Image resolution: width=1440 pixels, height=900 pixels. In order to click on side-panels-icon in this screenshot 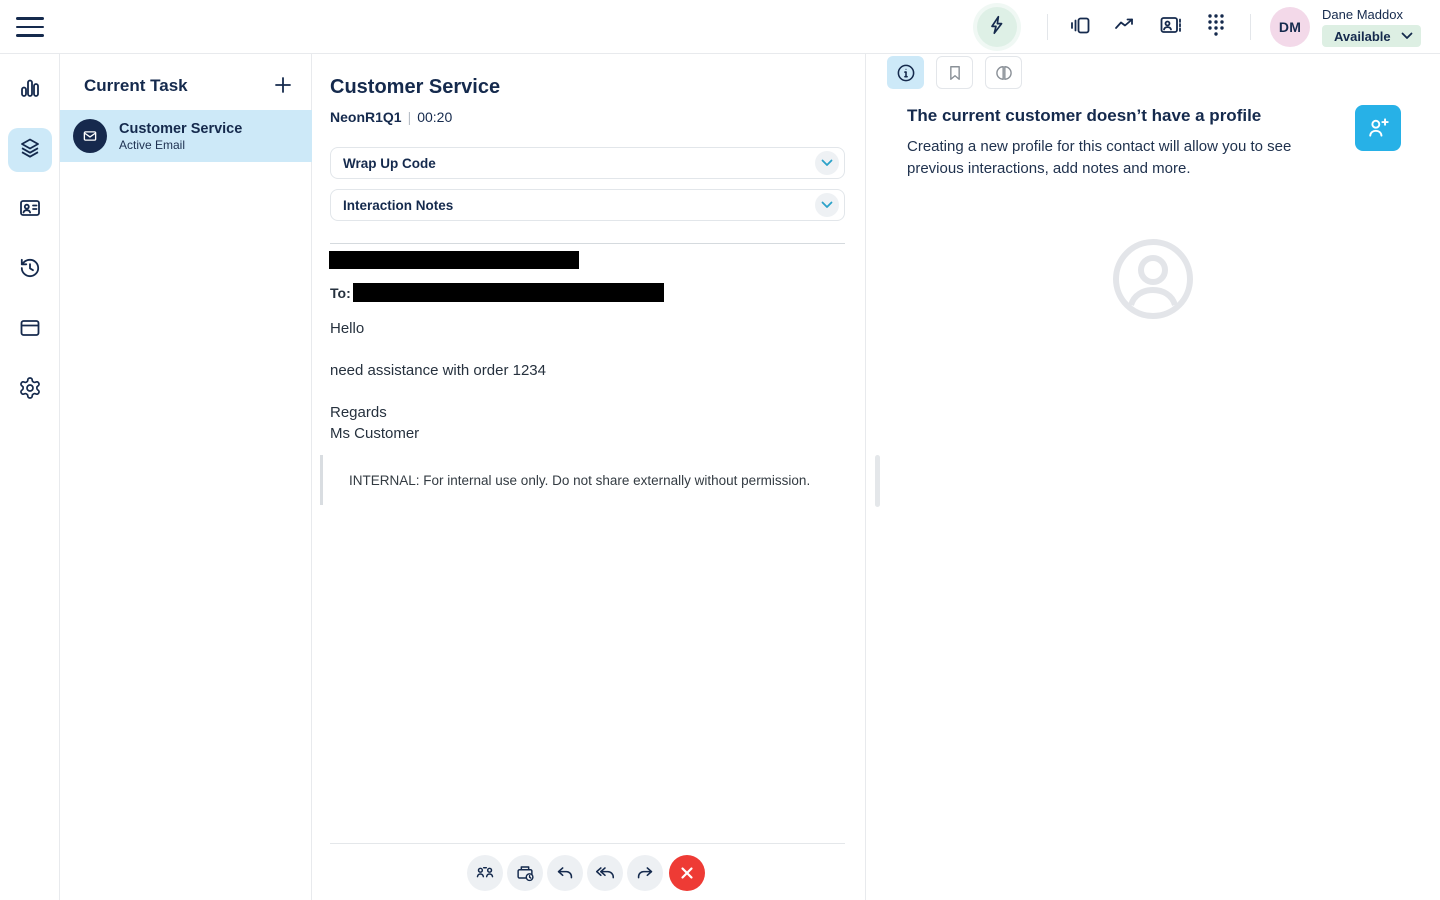, I will do `click(1080, 27)`.